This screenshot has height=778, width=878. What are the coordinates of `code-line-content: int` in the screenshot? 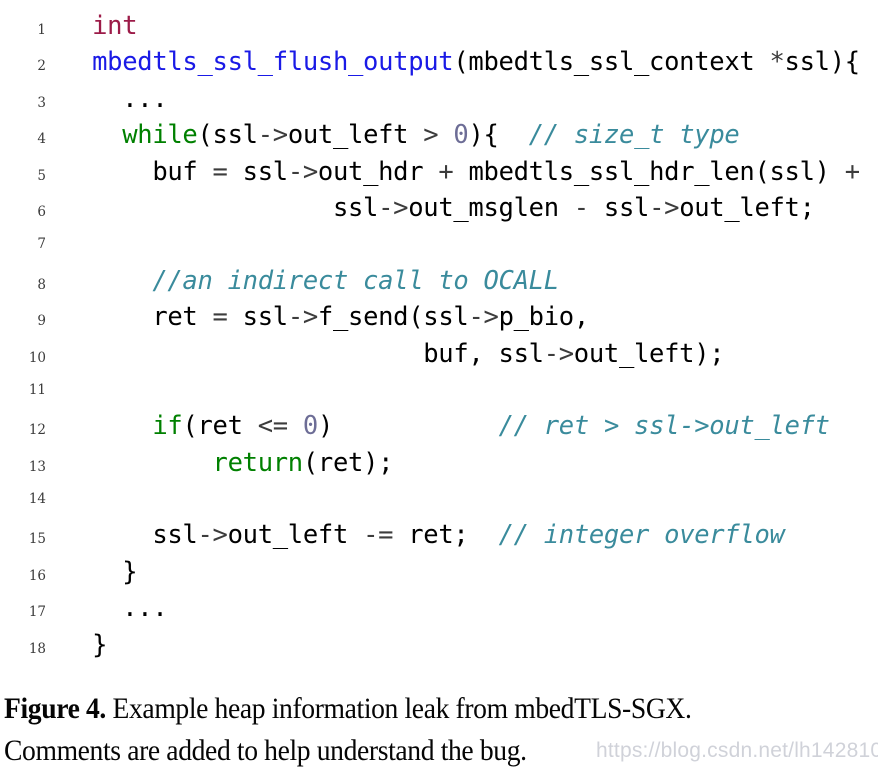 It's located at (91, 26).